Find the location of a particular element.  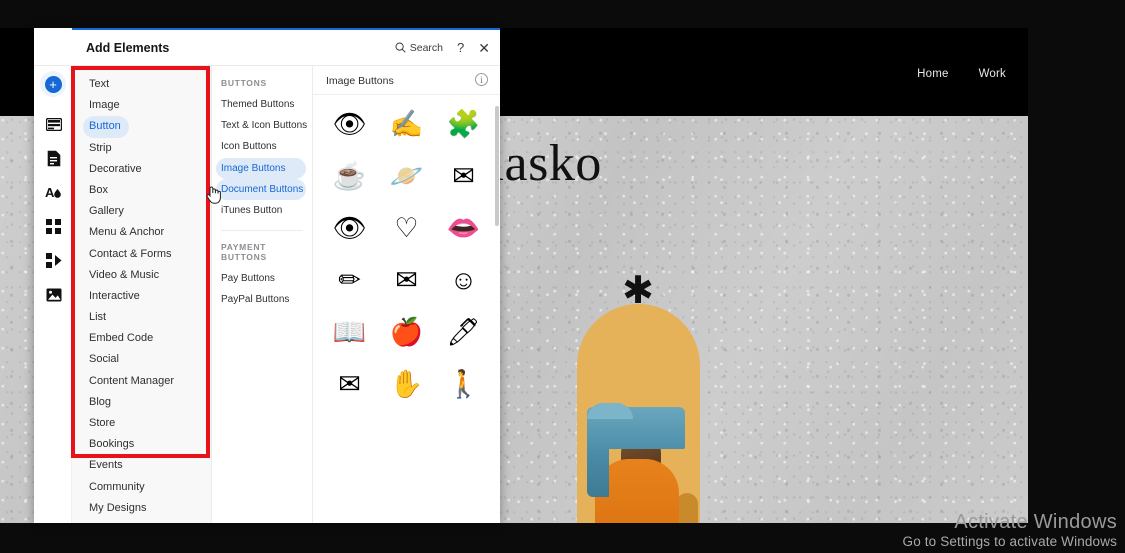

gallery-scrollbar is located at coordinates (497, 166).